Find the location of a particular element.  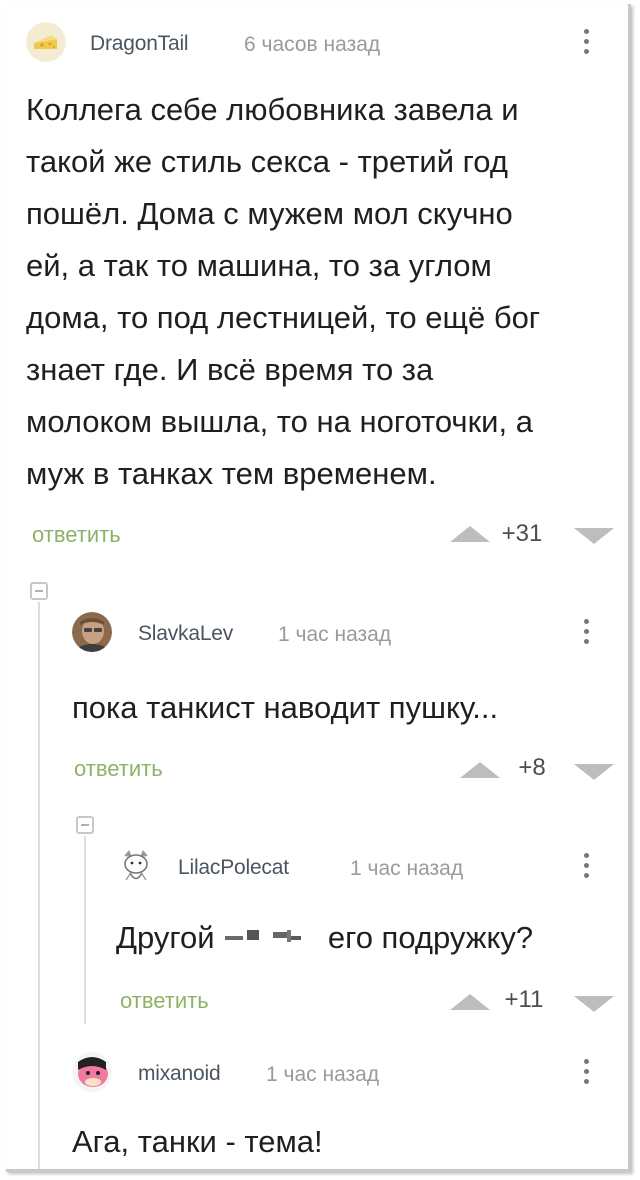

comment-header: DragonTail 6 часов назад is located at coordinates (321, 42).